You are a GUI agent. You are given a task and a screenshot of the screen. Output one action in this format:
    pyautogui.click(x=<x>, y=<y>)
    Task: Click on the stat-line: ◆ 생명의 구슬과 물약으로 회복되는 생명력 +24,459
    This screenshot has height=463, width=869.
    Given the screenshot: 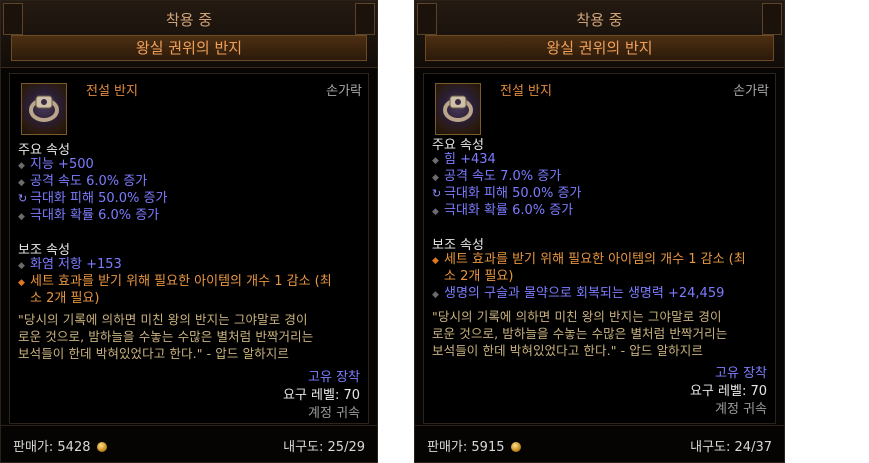 What is the action you would take?
    pyautogui.click(x=578, y=294)
    